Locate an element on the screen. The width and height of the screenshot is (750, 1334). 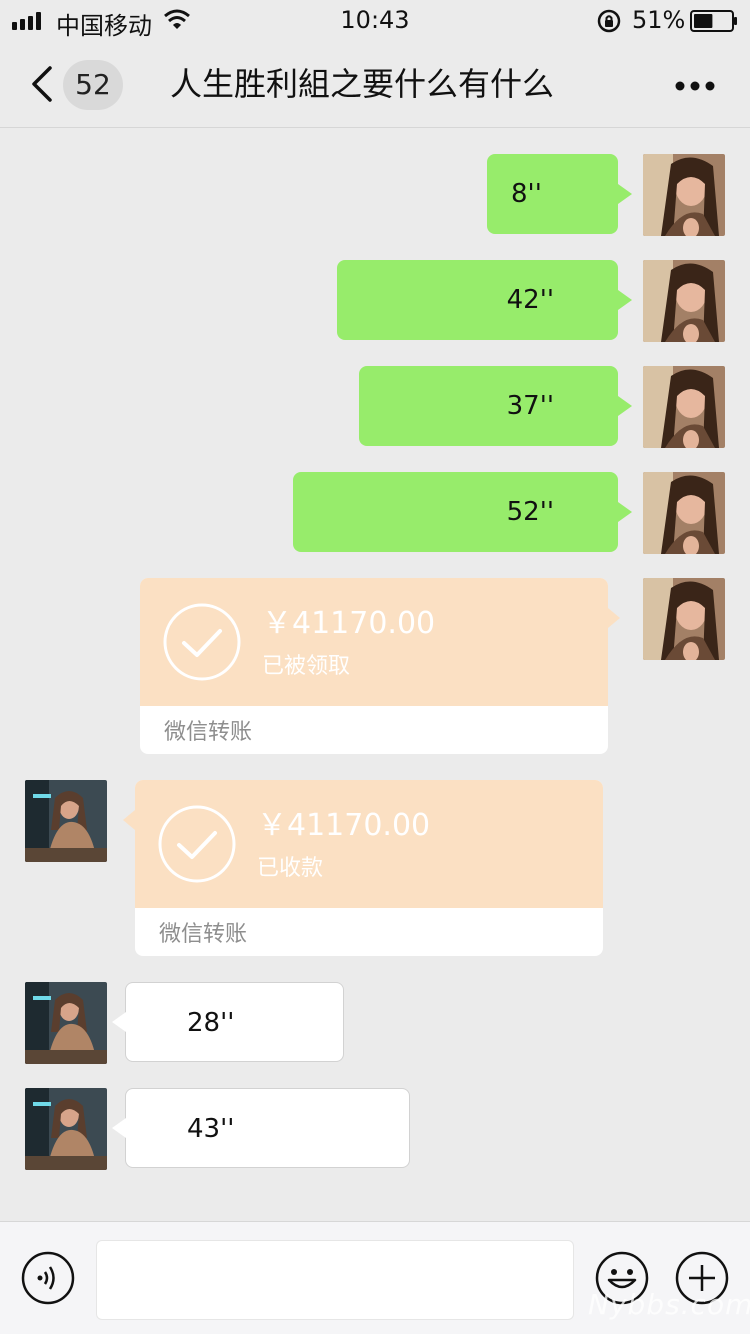
chat-header: 52 人生胜利組之要什么有什么 is located at coordinates (375, 85).